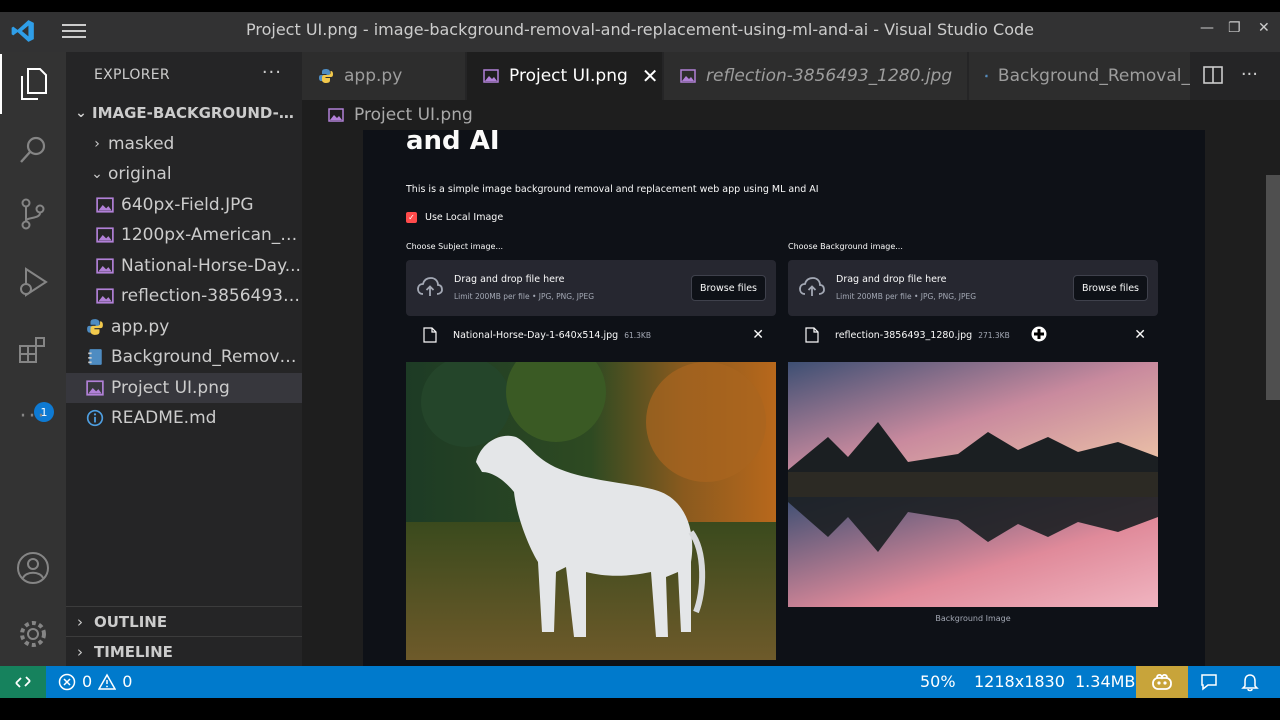 This screenshot has width=1280, height=720. I want to click on split-editor-icon, so click(1213, 75).